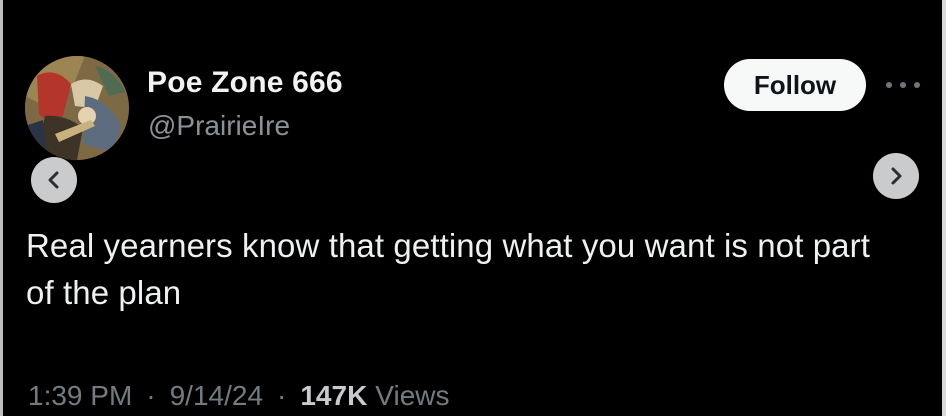 The width and height of the screenshot is (946, 416). Describe the element at coordinates (944, 208) in the screenshot. I see `photo-border-right` at that location.